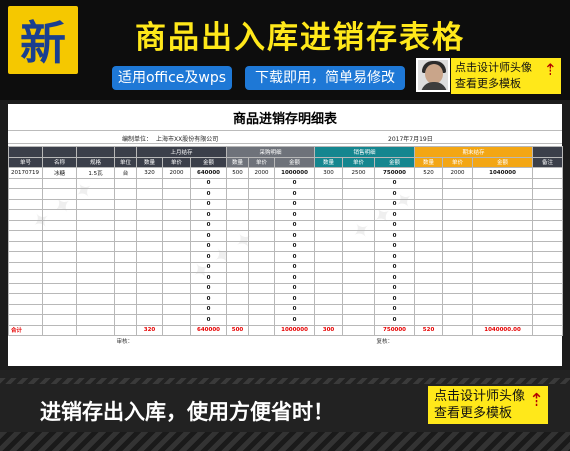 This screenshot has height=451, width=570. What do you see at coordinates (329, 173) in the screenshot?
I see `cell: 300` at bounding box center [329, 173].